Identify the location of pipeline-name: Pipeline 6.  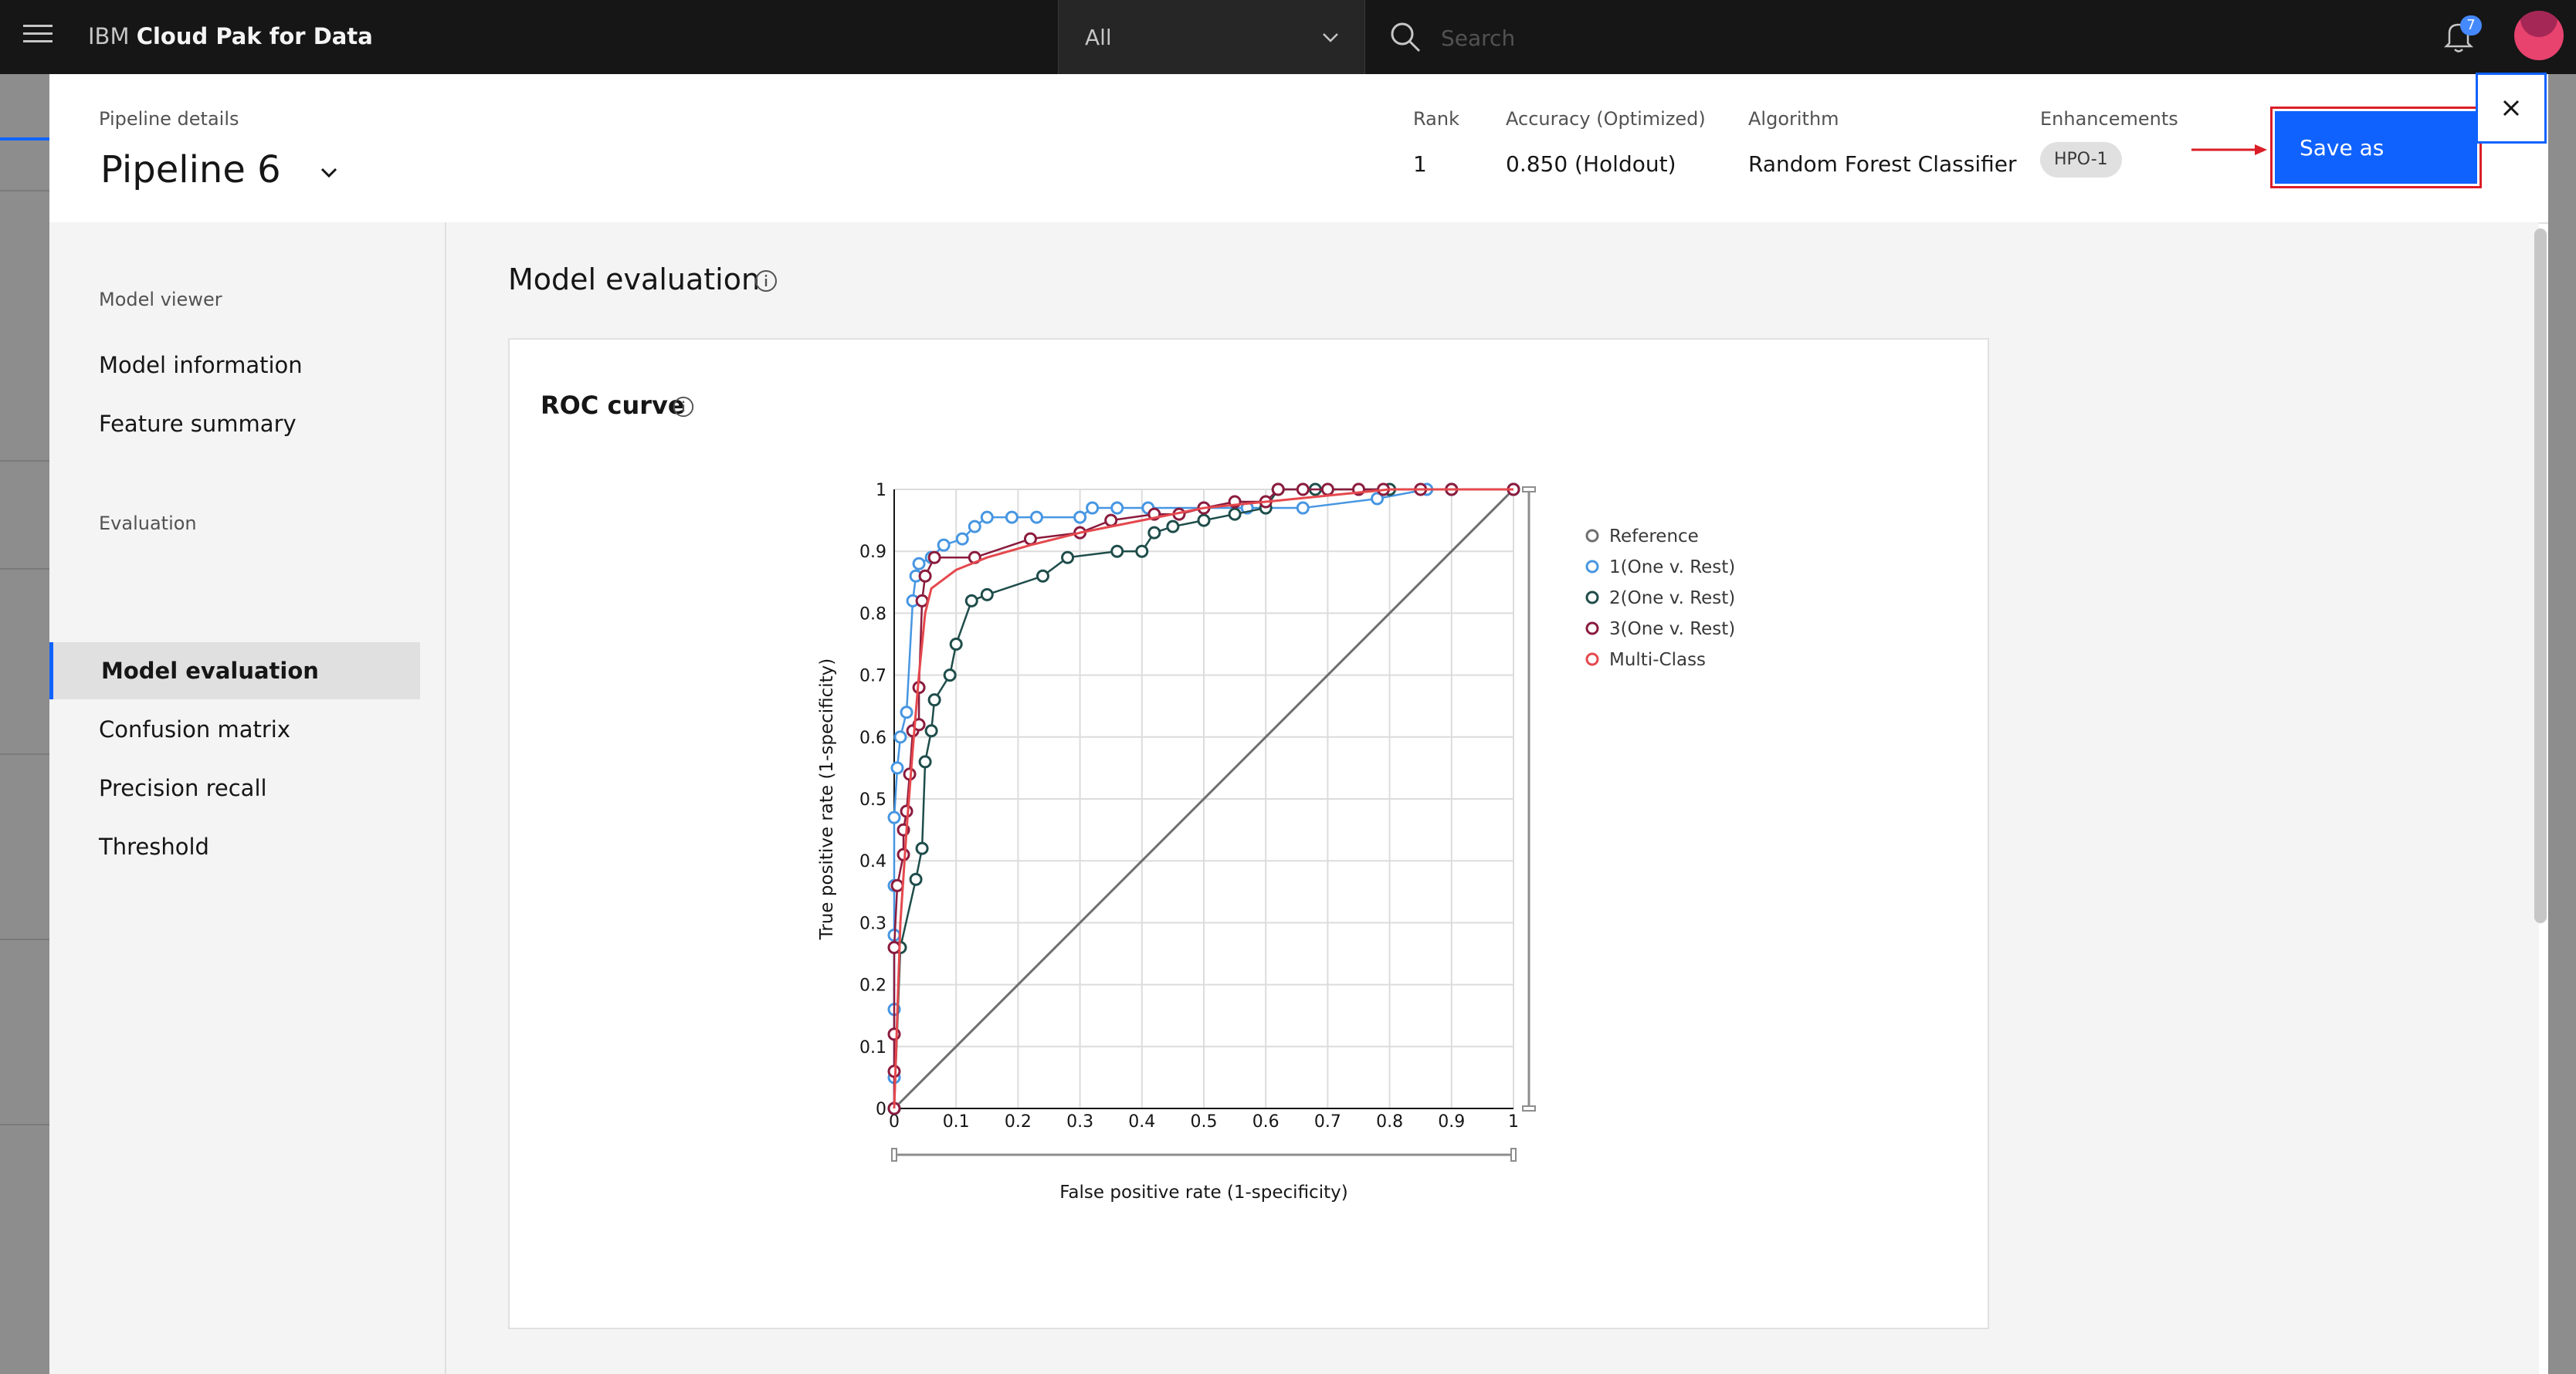
(190, 169).